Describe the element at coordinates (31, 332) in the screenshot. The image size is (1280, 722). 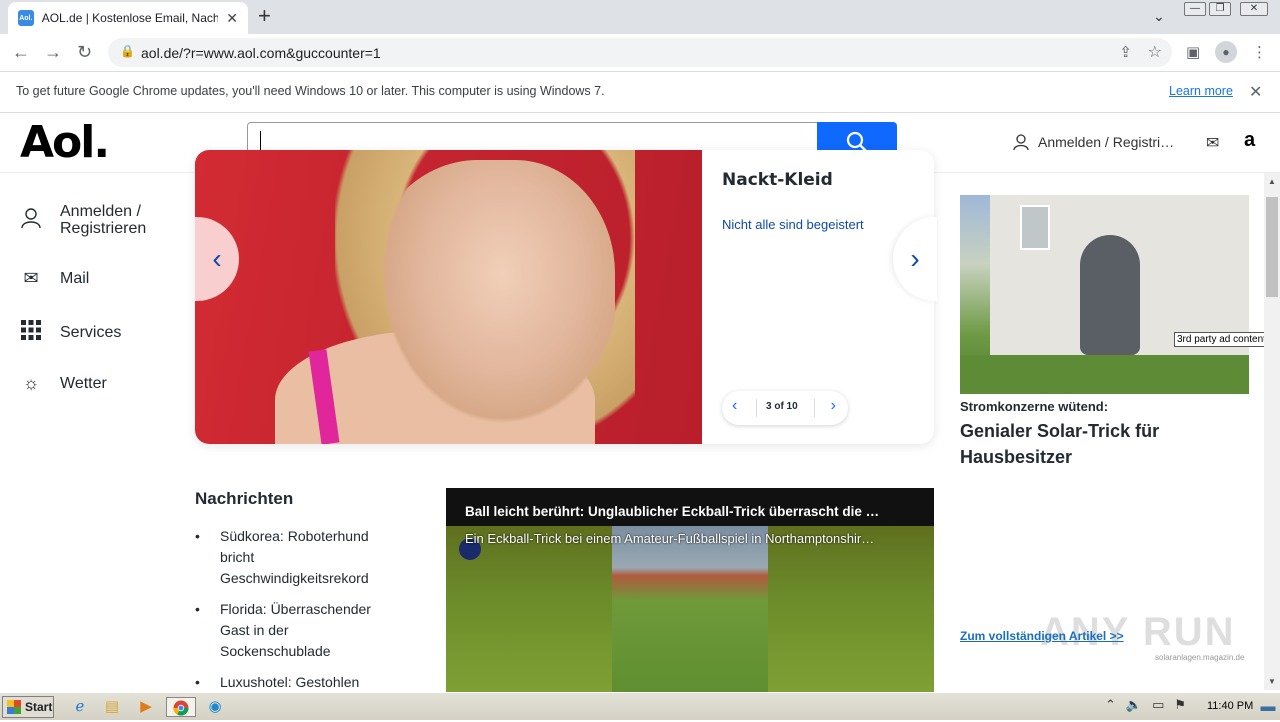
I see `grid-icon` at that location.